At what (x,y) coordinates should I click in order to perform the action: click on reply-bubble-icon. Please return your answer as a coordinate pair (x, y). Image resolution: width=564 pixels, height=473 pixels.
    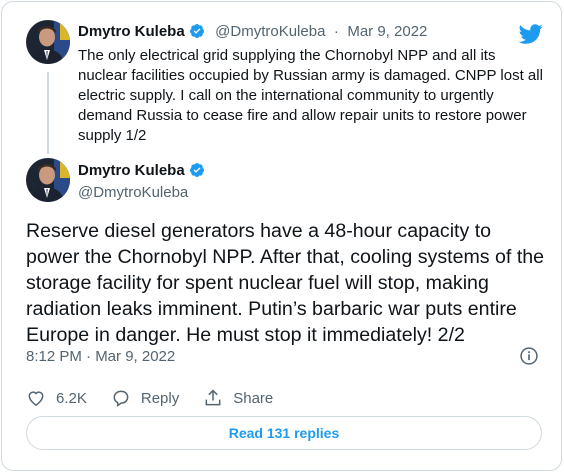
    Looking at the image, I should click on (121, 398).